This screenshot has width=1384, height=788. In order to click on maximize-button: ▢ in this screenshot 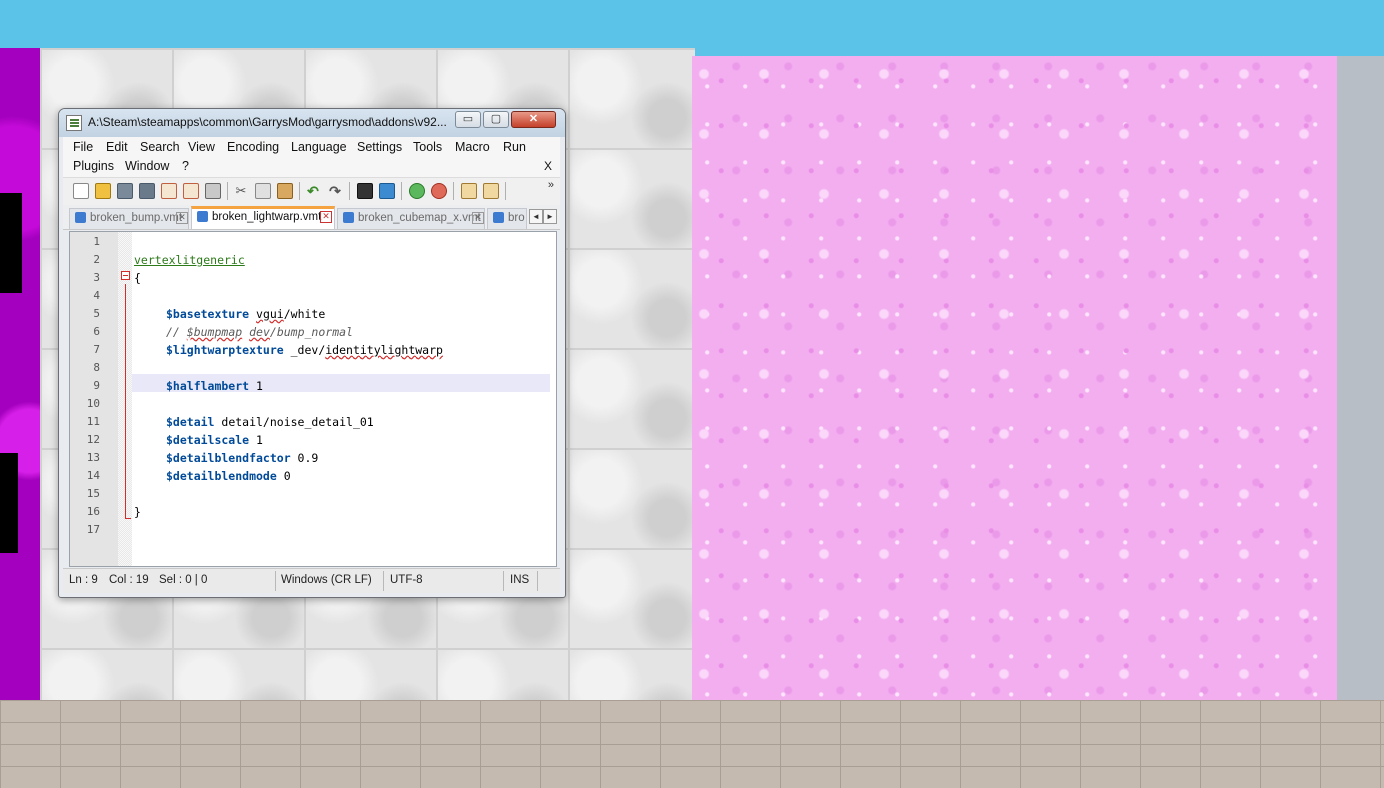, I will do `click(496, 119)`.